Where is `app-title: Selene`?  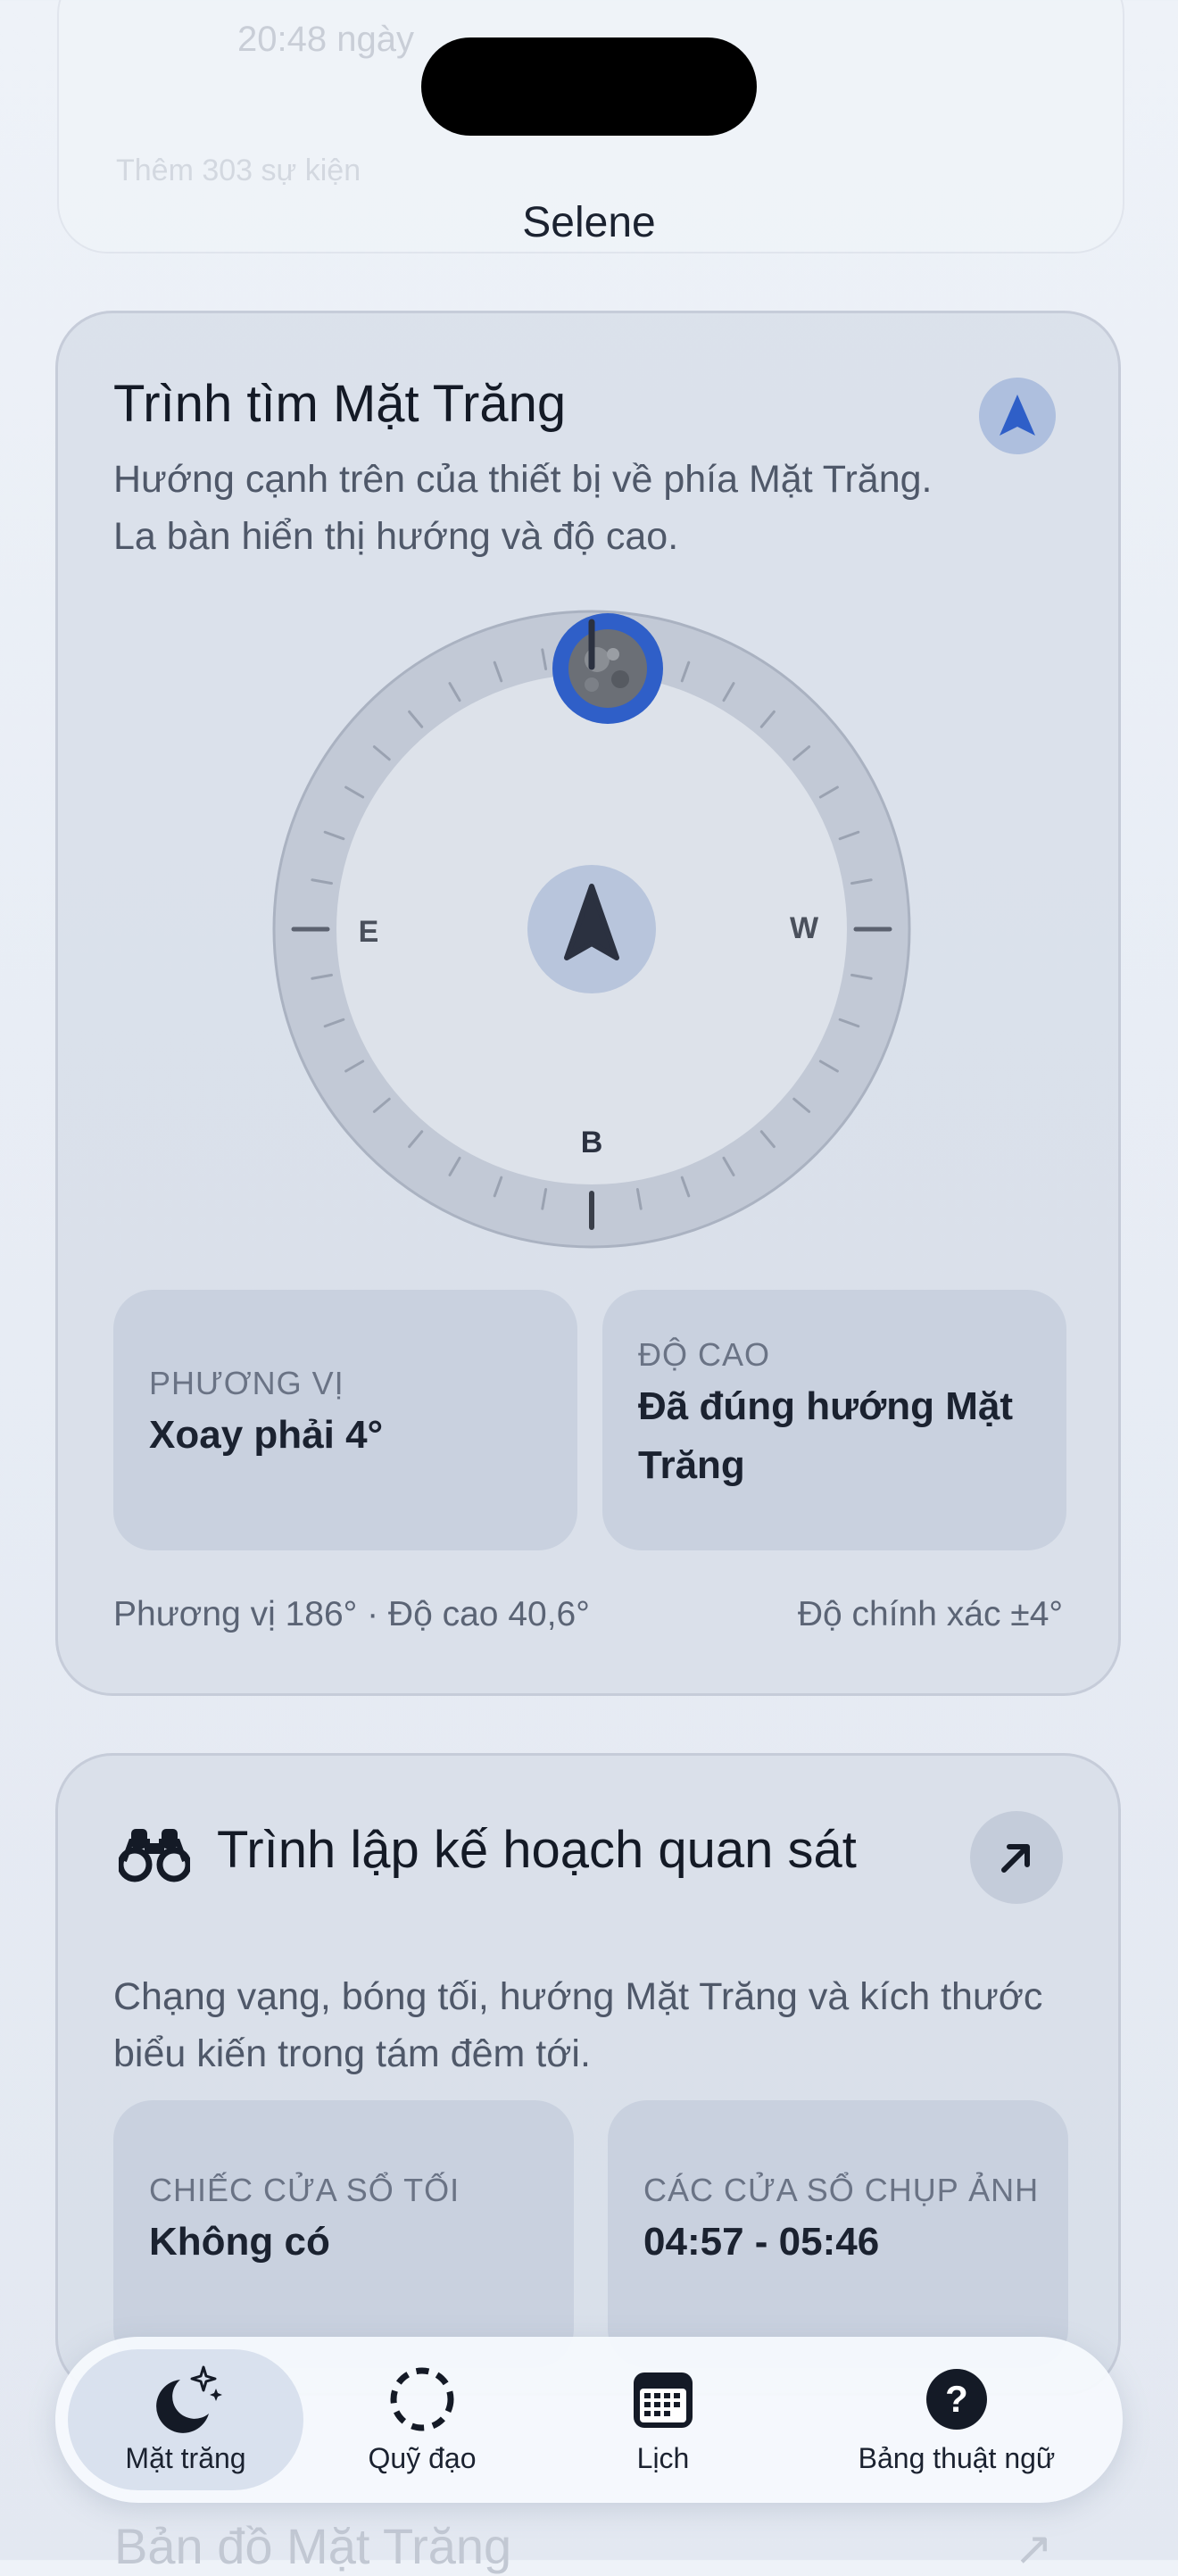 app-title: Selene is located at coordinates (589, 223).